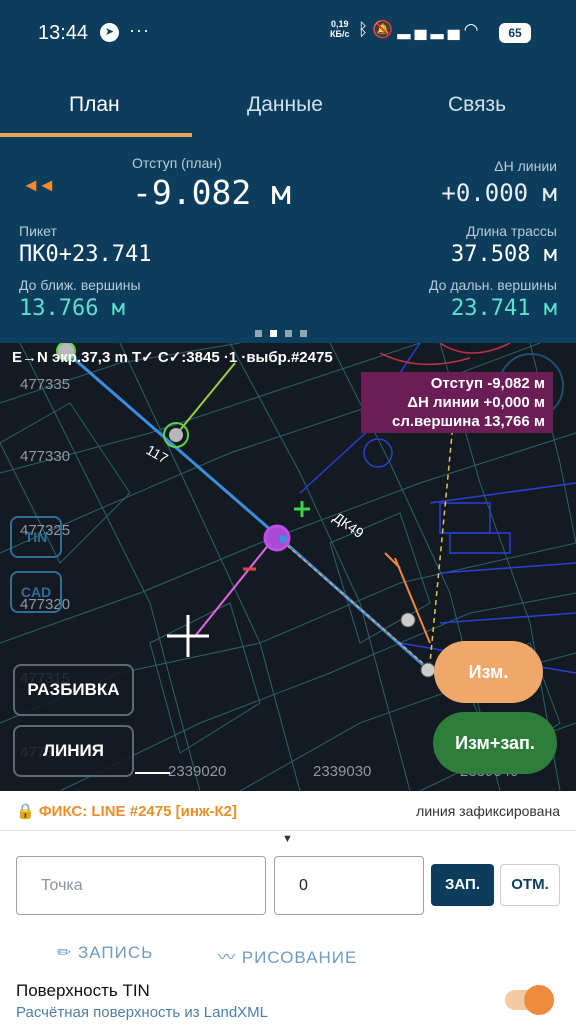  What do you see at coordinates (45, 456) in the screenshot?
I see `y-coordinate-label: 477330` at bounding box center [45, 456].